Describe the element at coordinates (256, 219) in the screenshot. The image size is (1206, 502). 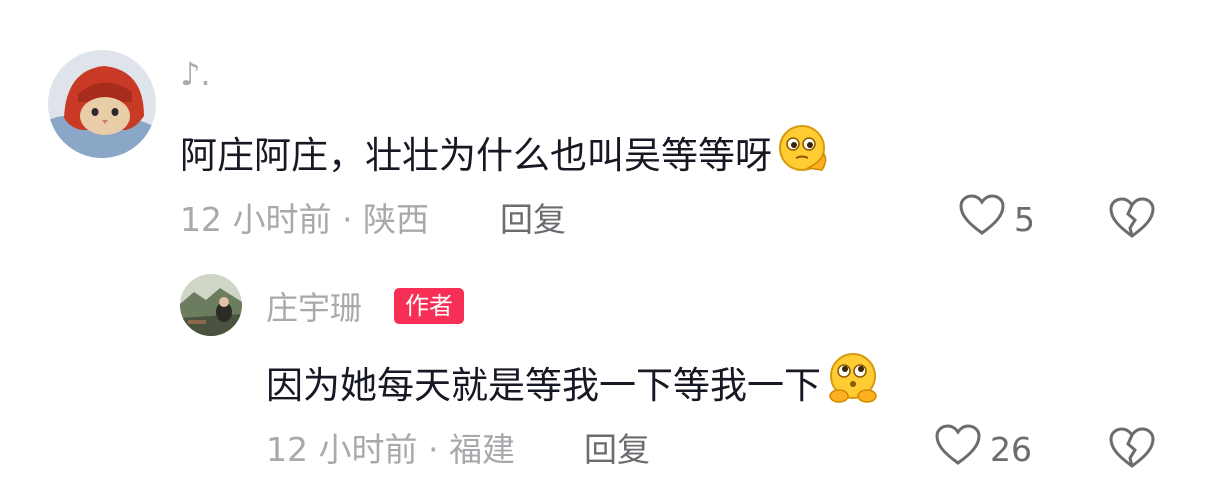
I see `comment-time: 12 小时前` at that location.